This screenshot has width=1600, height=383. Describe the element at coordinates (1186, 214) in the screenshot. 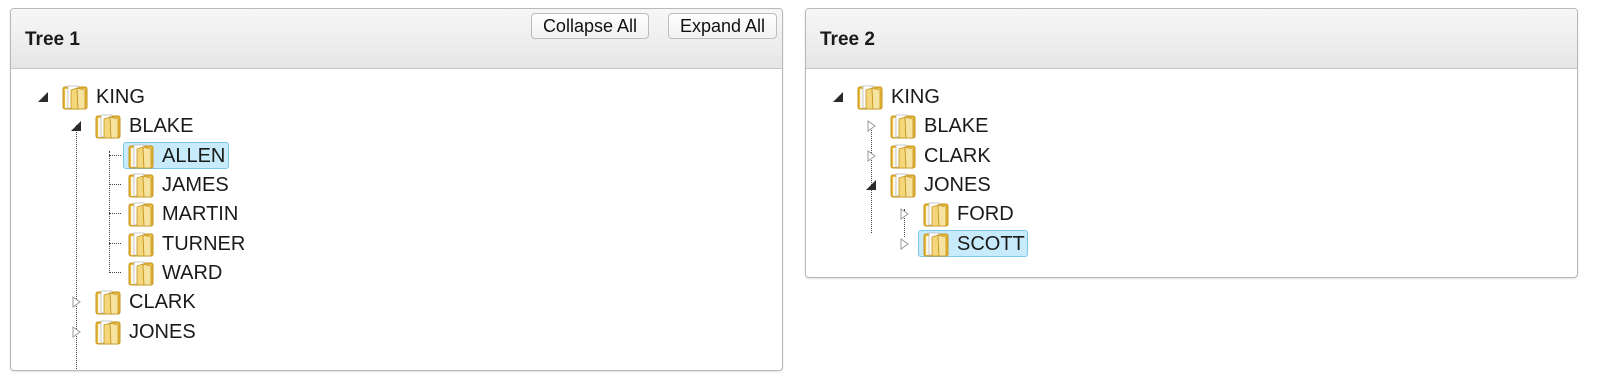

I see `tree-node-ford: FORD` at that location.